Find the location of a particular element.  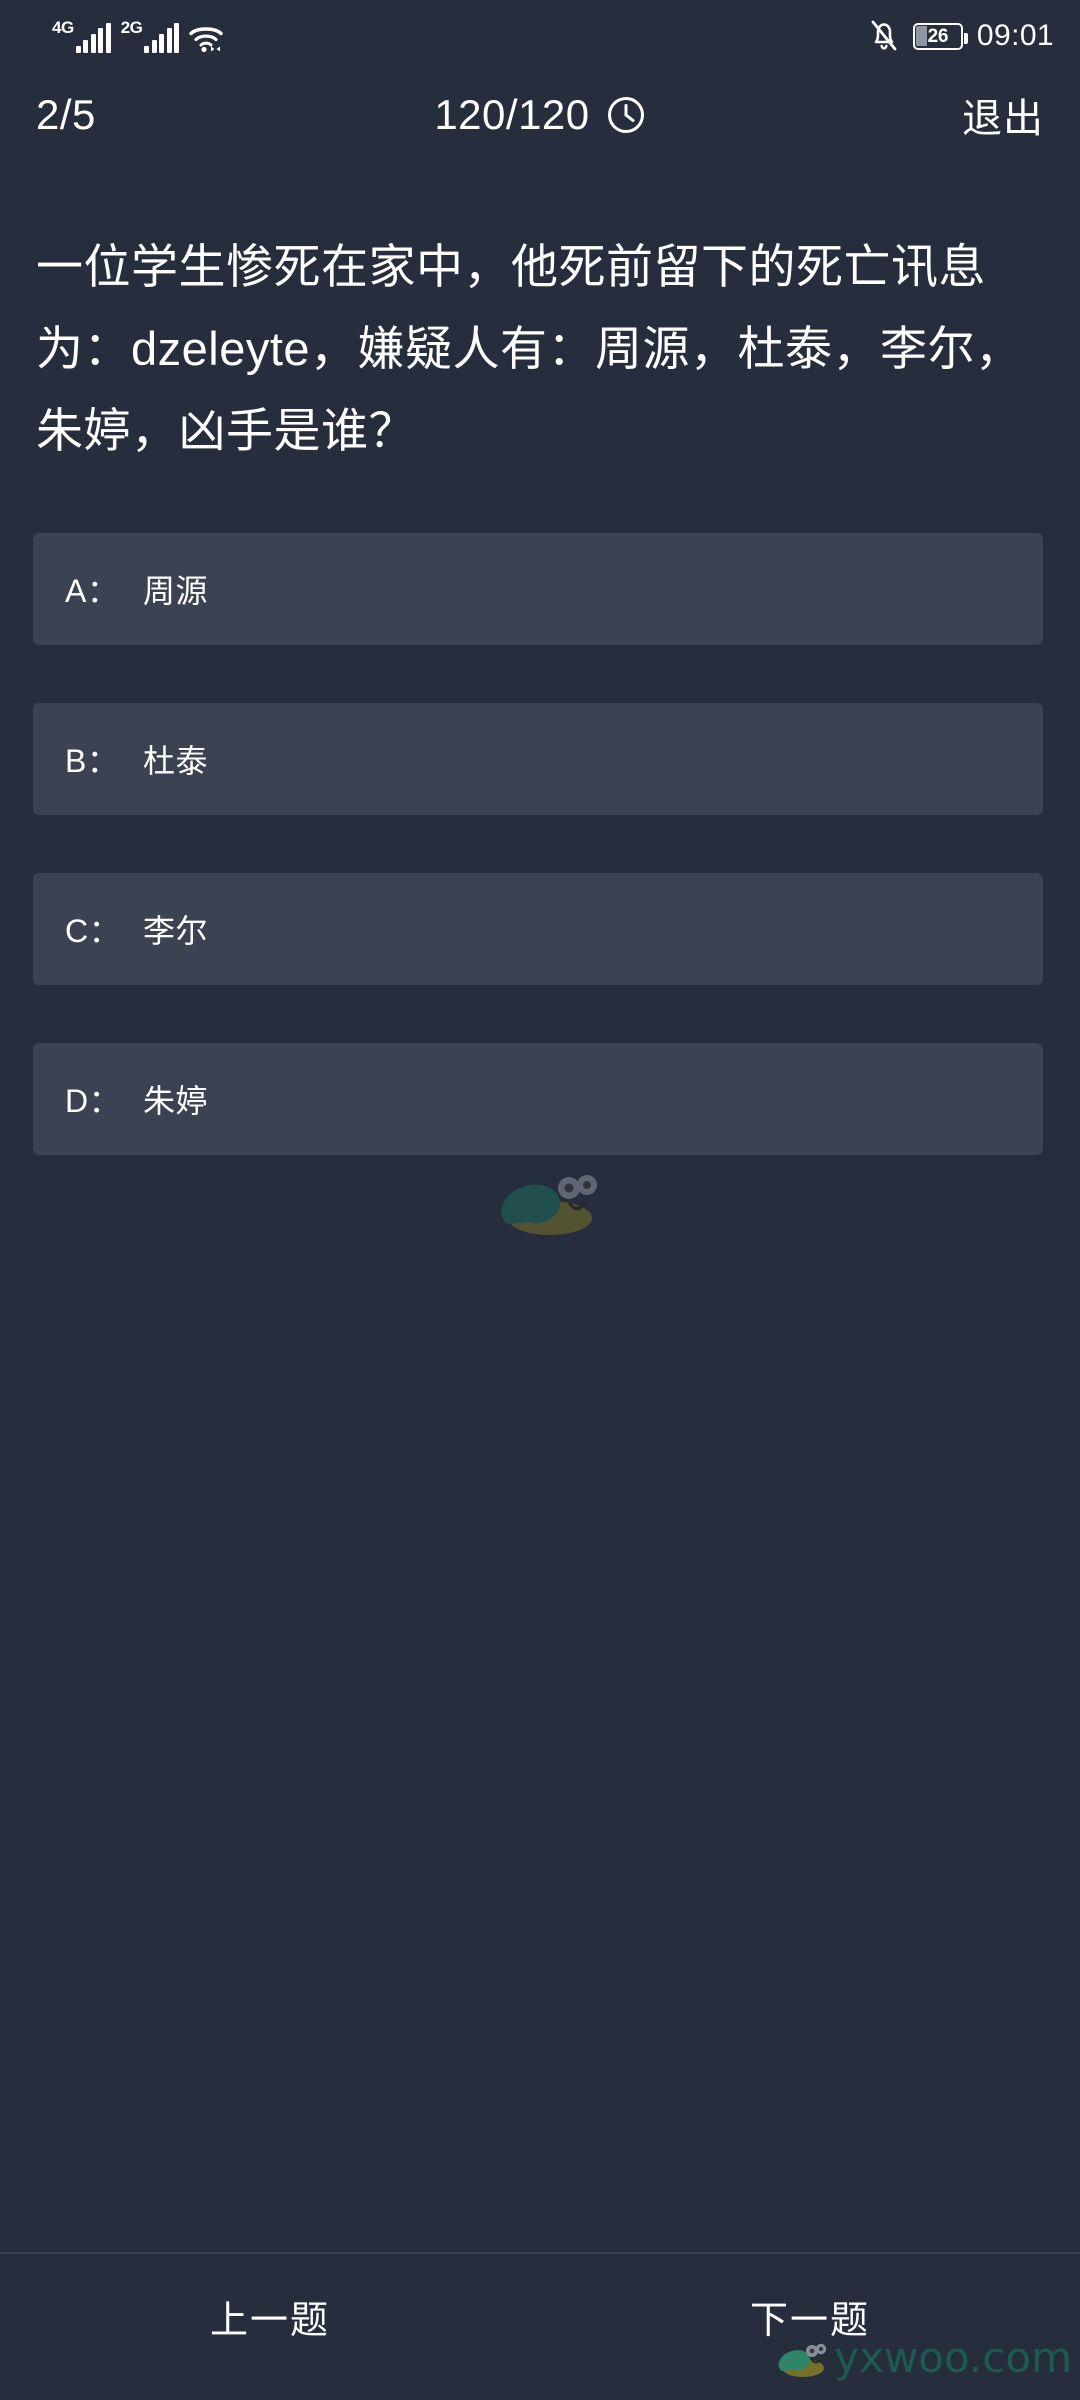

previous-question-button: 上一题 is located at coordinates (270, 2327).